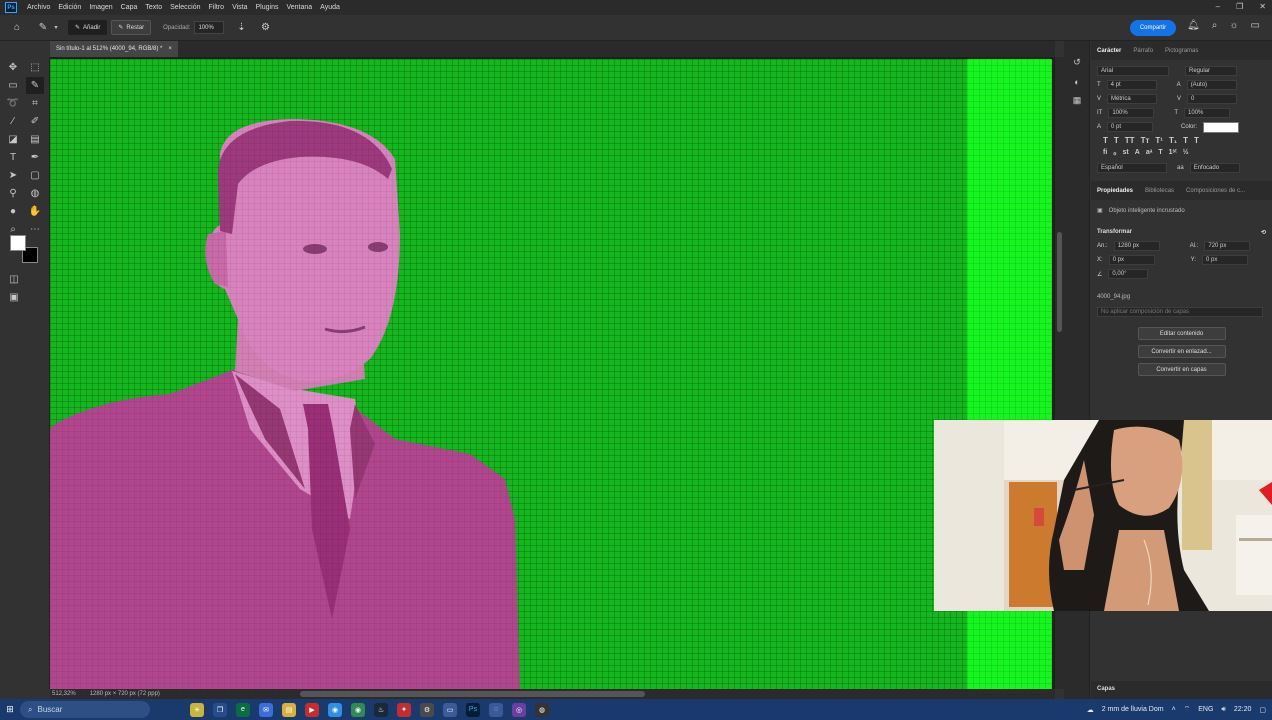  Describe the element at coordinates (85, 709) in the screenshot. I see `taskbar-search-box: ⌕ Buscar` at that location.